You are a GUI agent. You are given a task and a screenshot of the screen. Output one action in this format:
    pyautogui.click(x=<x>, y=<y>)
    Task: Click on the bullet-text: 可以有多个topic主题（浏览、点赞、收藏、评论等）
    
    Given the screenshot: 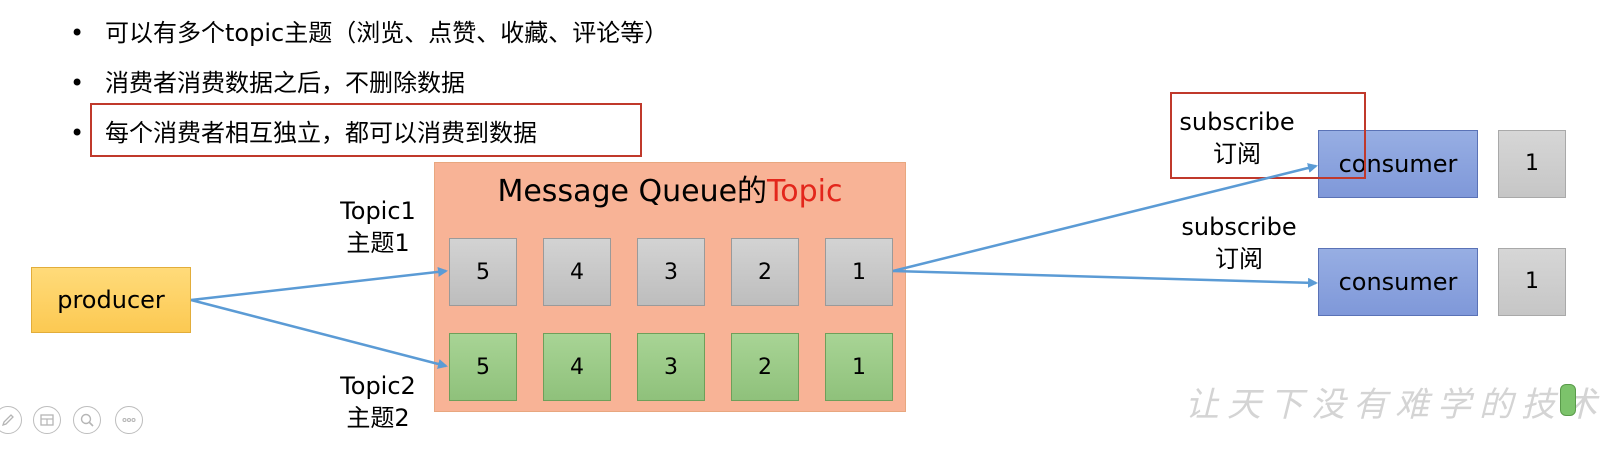 What is the action you would take?
    pyautogui.click(x=387, y=33)
    